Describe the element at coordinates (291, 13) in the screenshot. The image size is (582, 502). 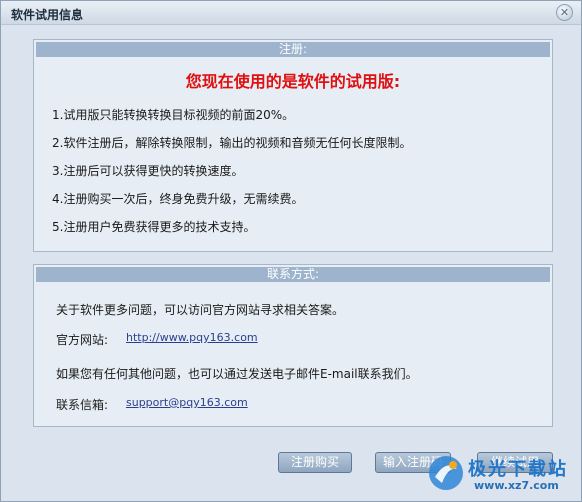
I see `title-bar: 软件试用信息 ✕` at that location.